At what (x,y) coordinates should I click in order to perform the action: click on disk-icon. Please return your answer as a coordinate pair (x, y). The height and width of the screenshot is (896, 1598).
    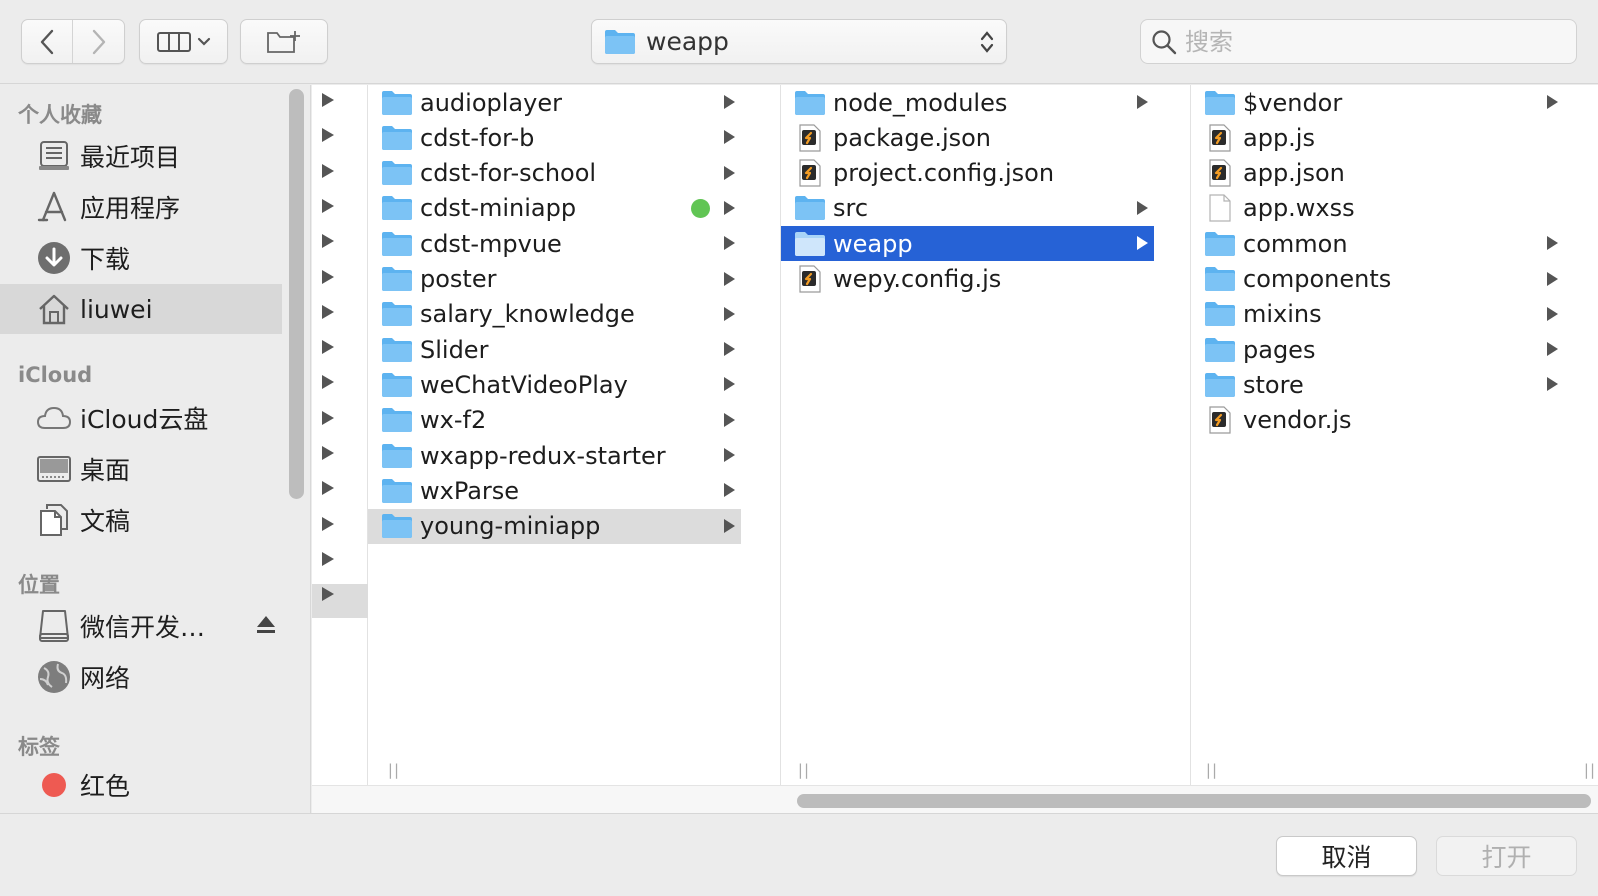
    Looking at the image, I should click on (54, 626).